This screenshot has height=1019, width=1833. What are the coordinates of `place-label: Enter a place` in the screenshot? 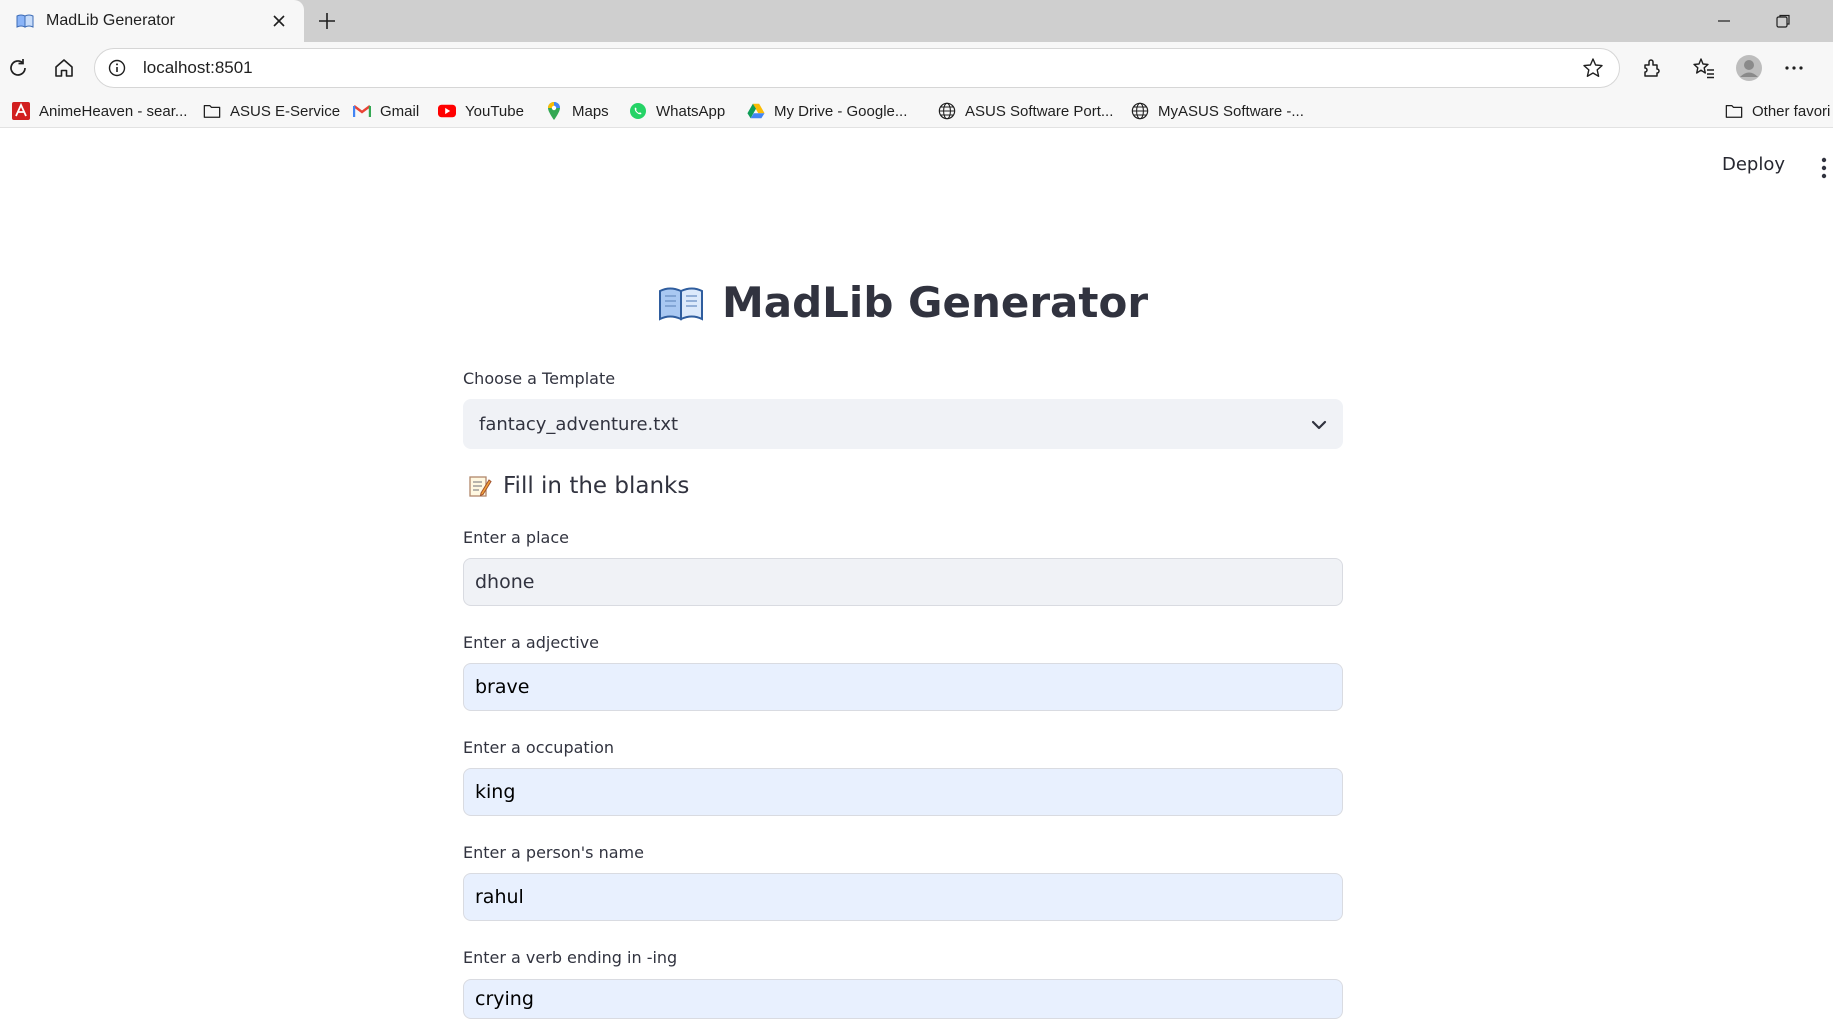 It's located at (516, 537).